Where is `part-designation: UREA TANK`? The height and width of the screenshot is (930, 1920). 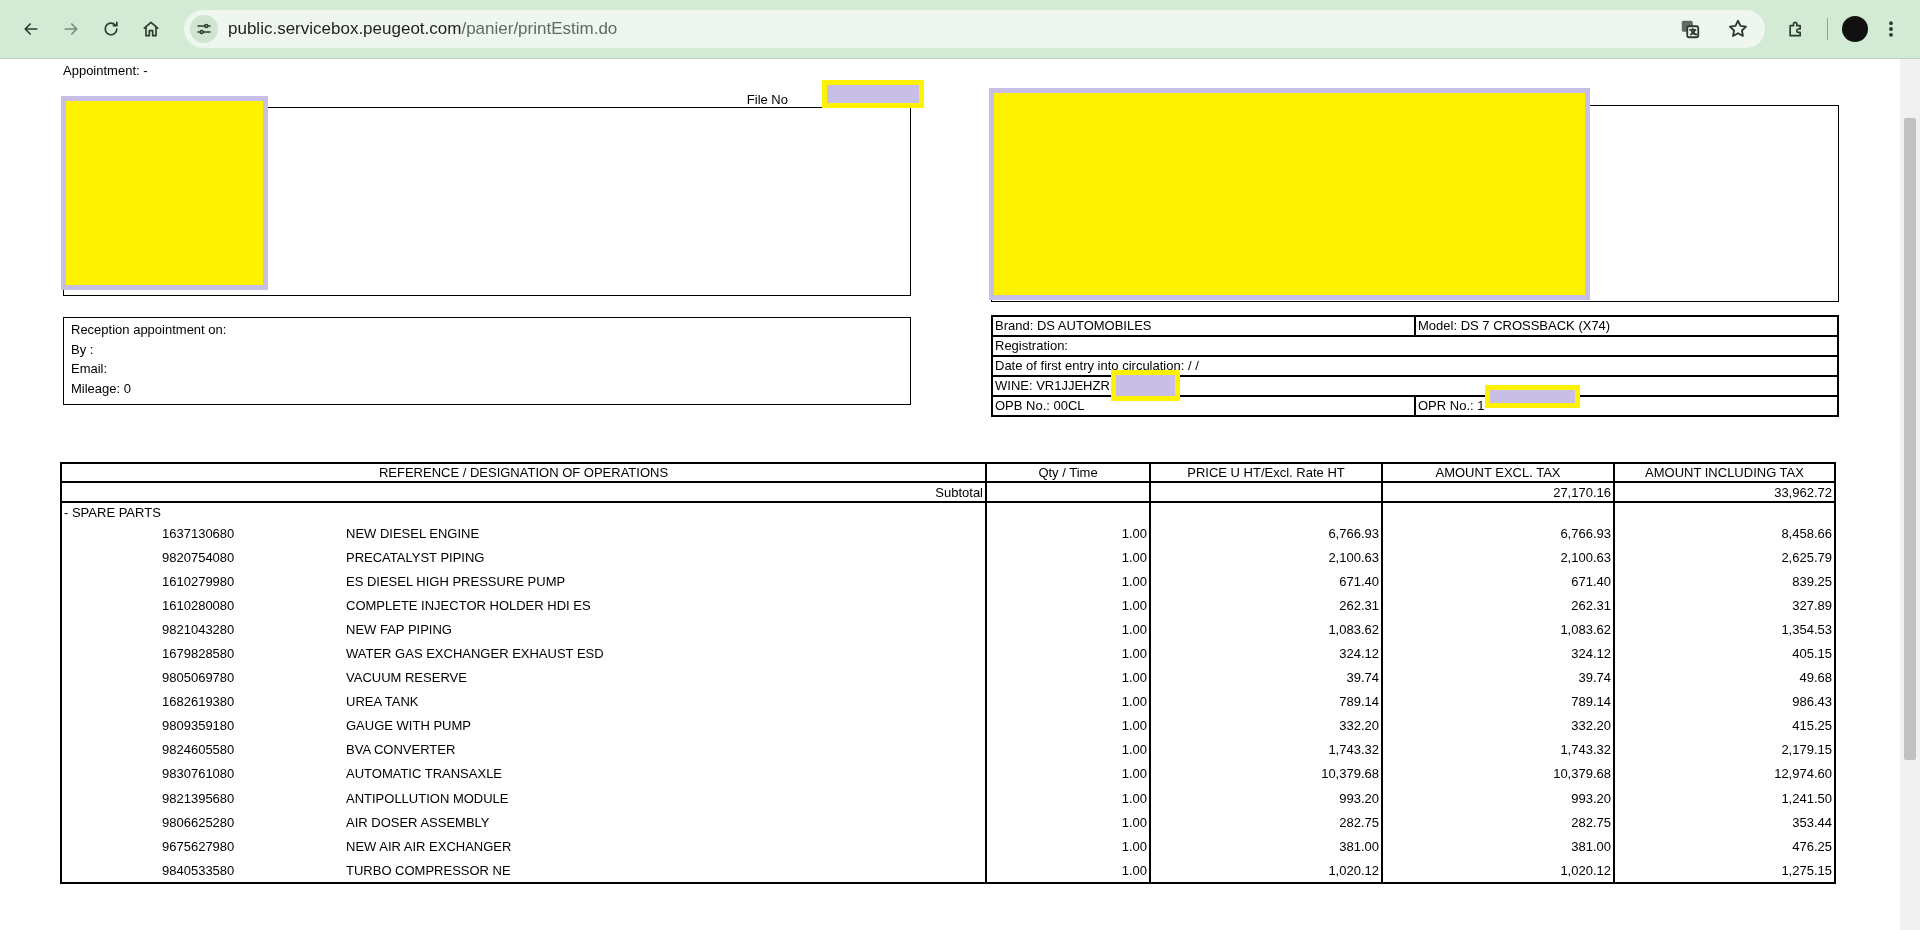
part-designation: UREA TANK is located at coordinates (382, 702).